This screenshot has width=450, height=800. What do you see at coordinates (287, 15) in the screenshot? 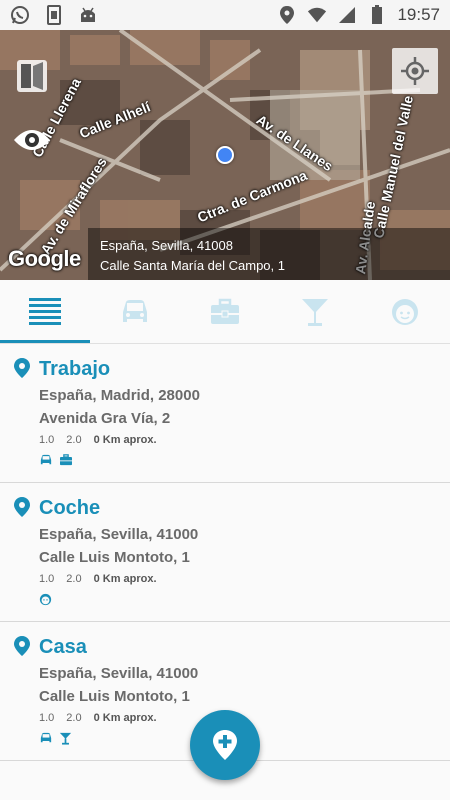
I see `location-icon` at bounding box center [287, 15].